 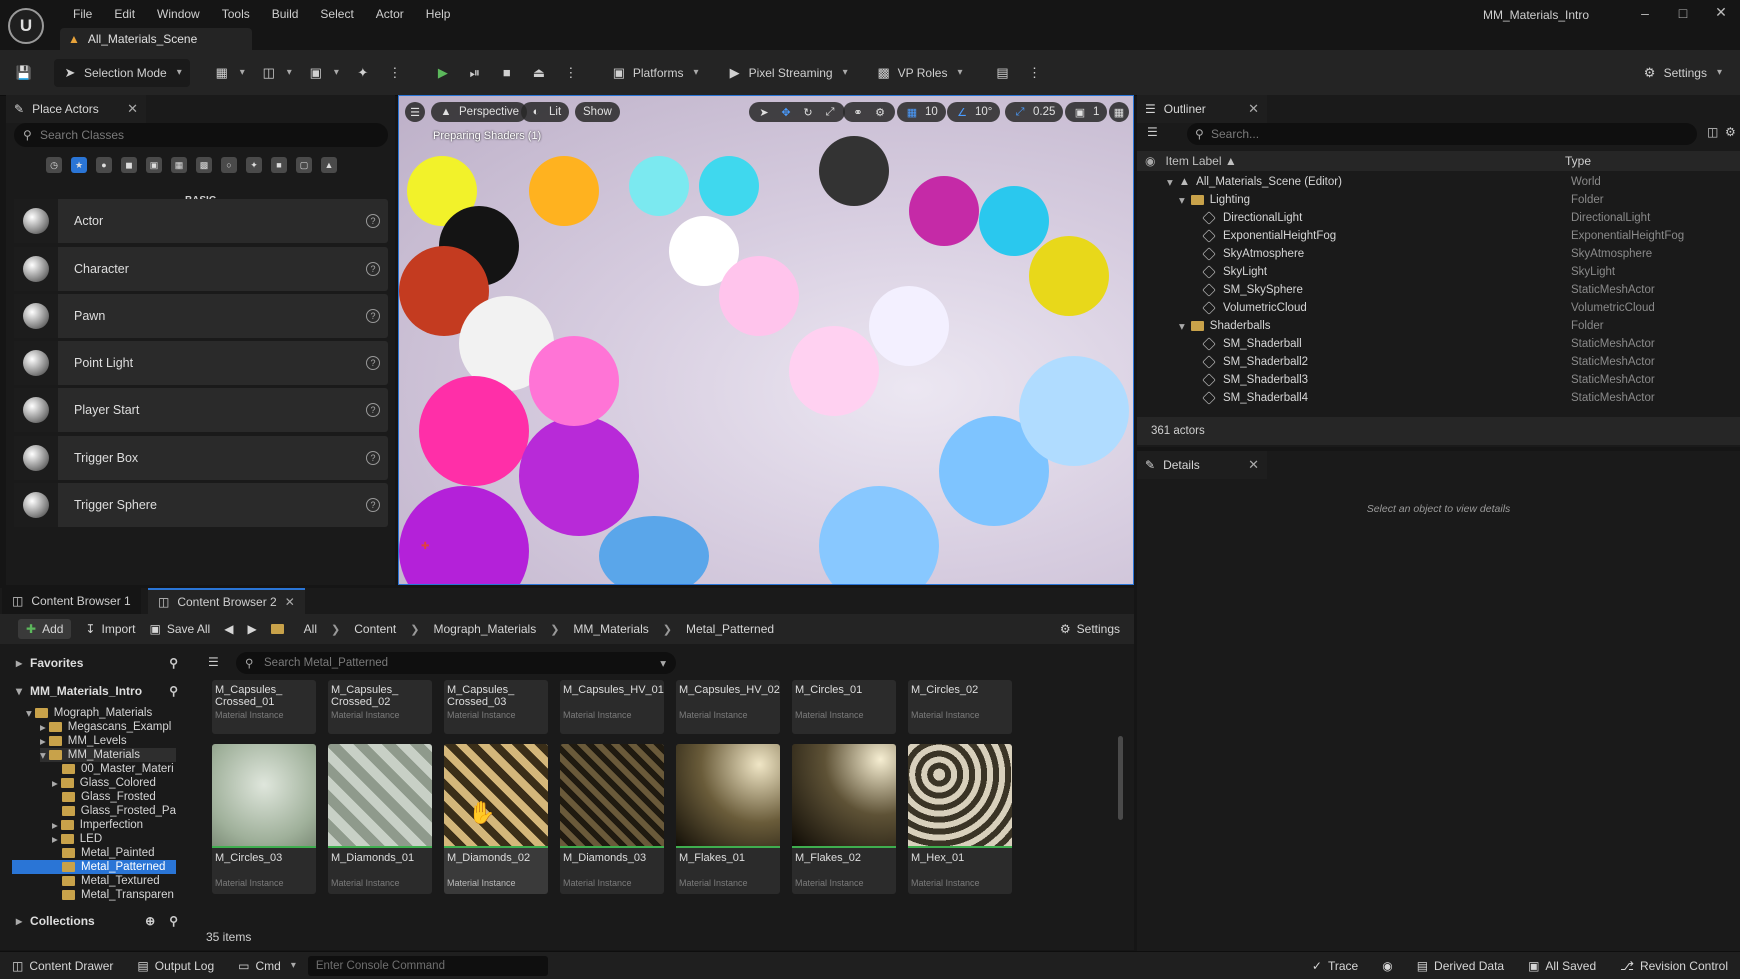 What do you see at coordinates (787, 73) in the screenshot?
I see `pixel-streaming-dropdown: ▶ Pixel Streaming` at bounding box center [787, 73].